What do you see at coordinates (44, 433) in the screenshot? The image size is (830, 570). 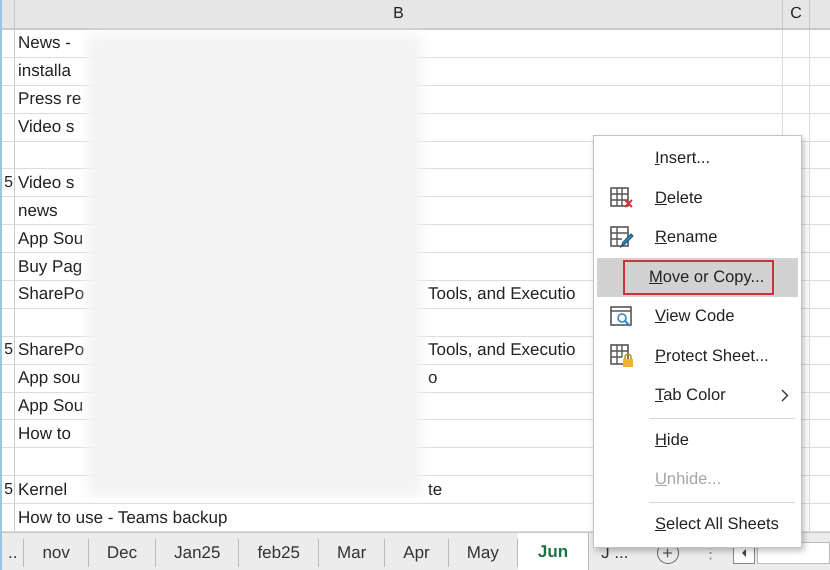 I see `cell-text: How to` at bounding box center [44, 433].